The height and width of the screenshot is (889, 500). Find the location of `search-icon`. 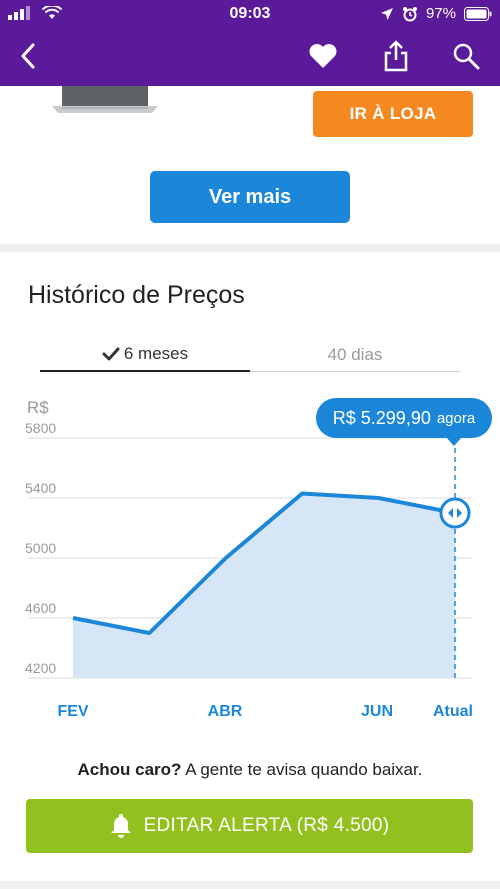

search-icon is located at coordinates (466, 56).